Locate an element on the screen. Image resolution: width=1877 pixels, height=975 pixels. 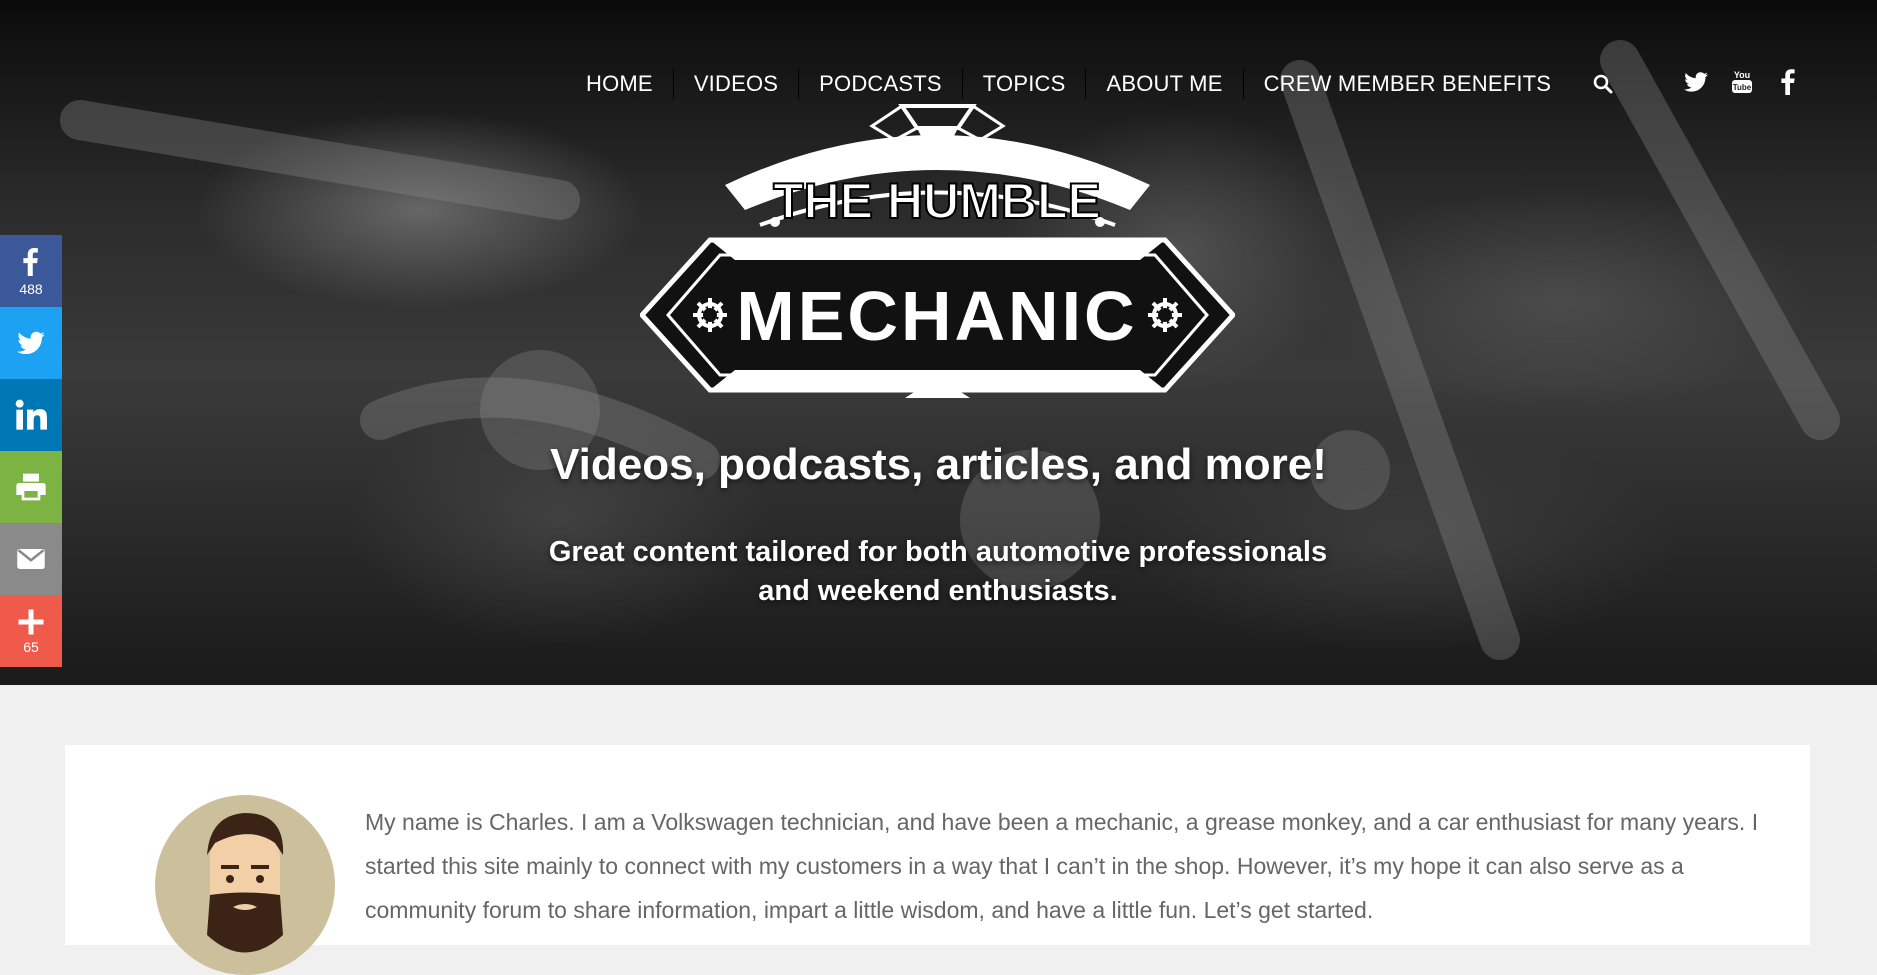
nav-topics: TOPICS is located at coordinates (1023, 84).